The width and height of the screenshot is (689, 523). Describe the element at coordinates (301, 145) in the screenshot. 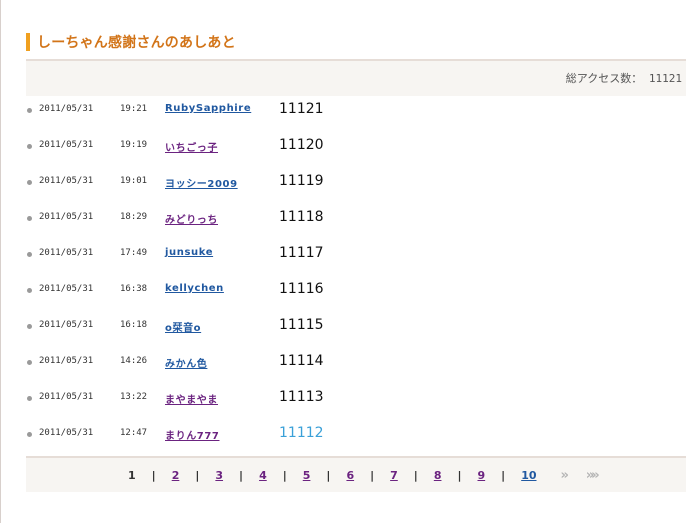

I see `access-number: 11120` at that location.